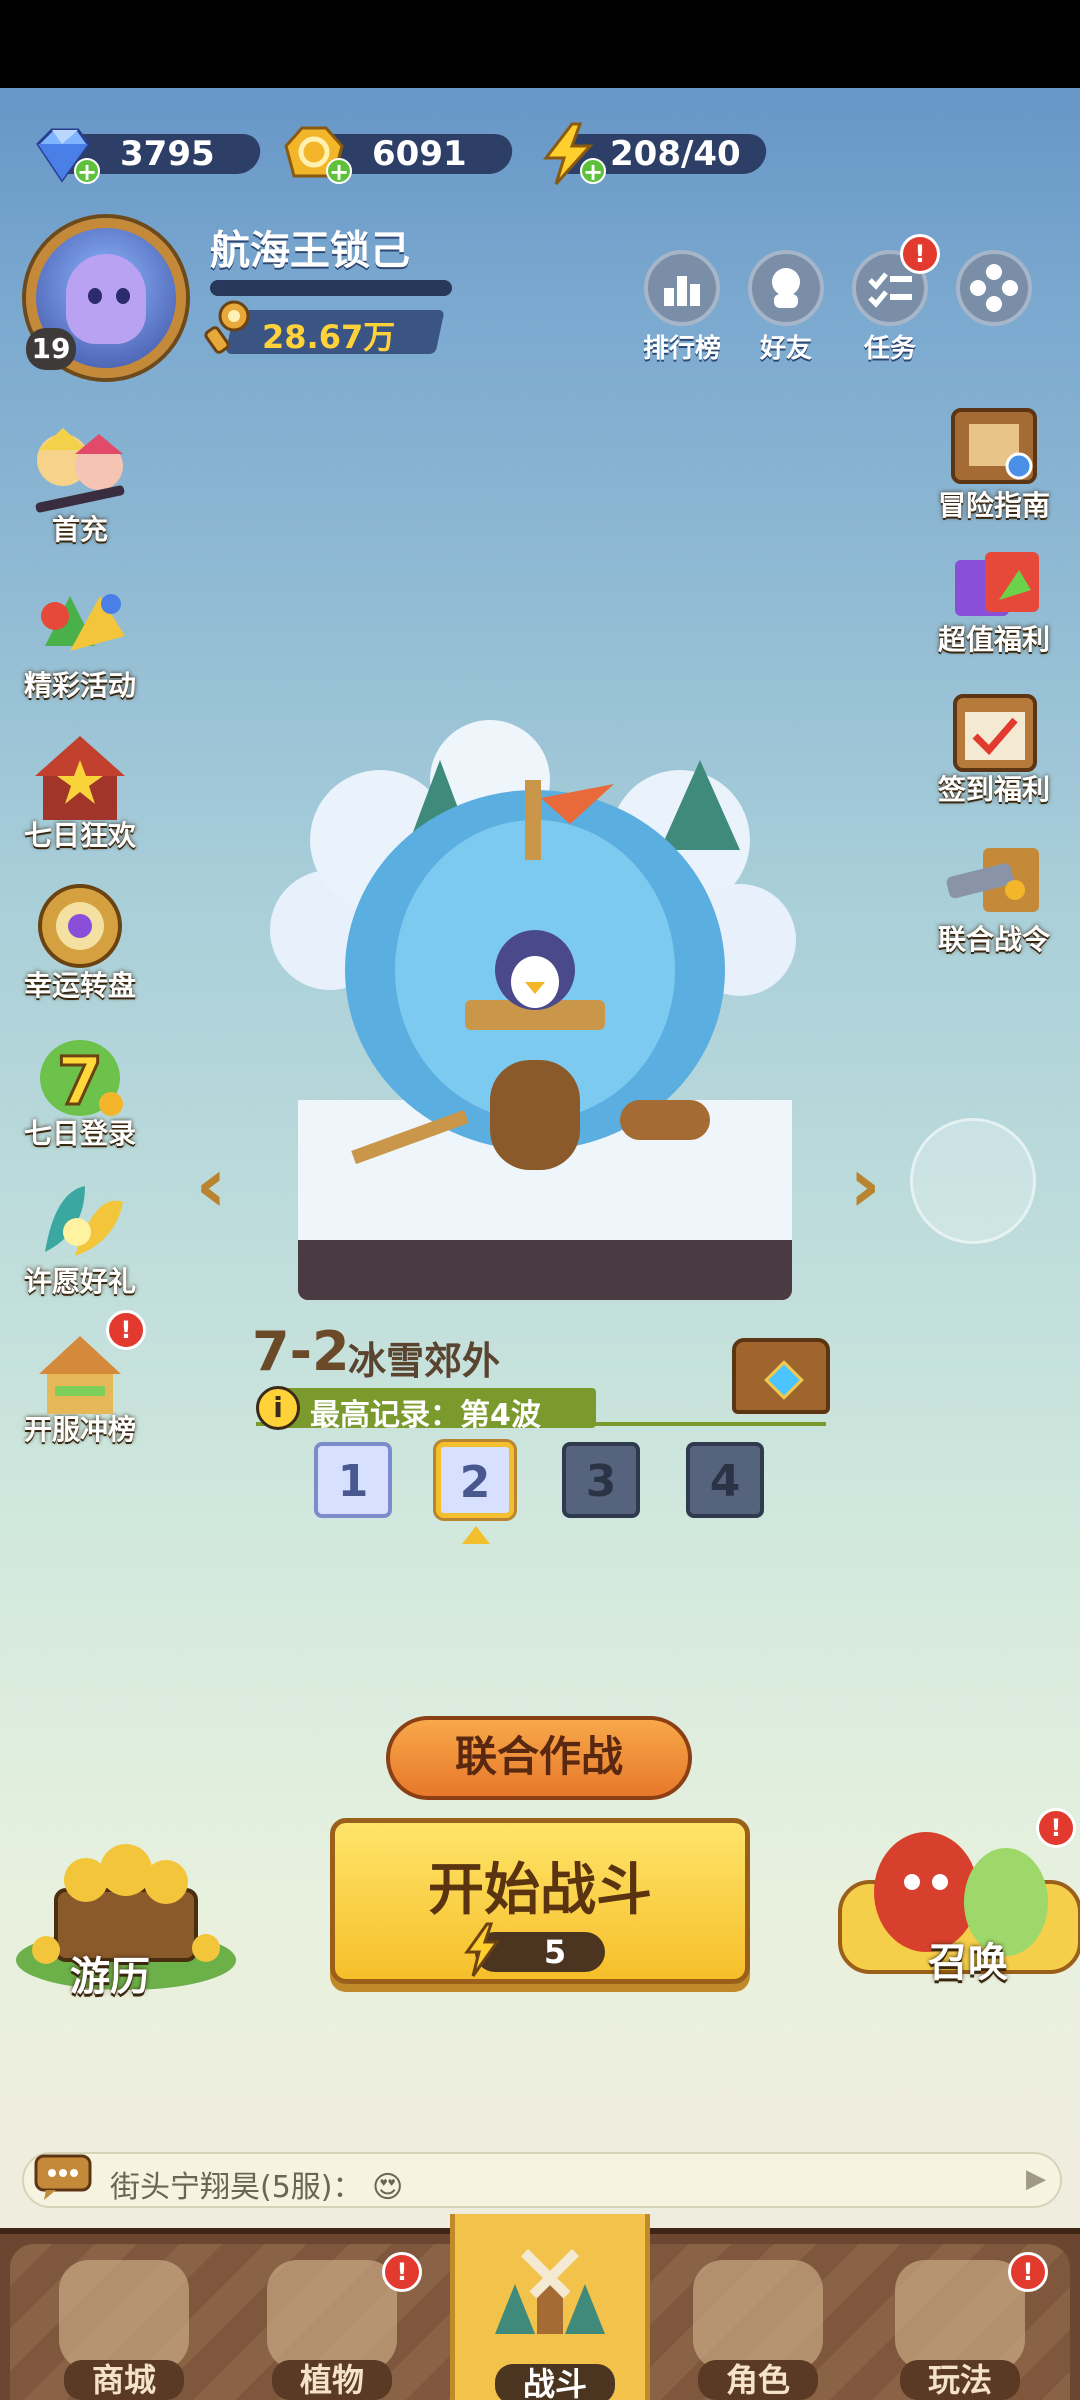 The image size is (1080, 2400). What do you see at coordinates (786, 288) in the screenshot?
I see `friends-icon` at bounding box center [786, 288].